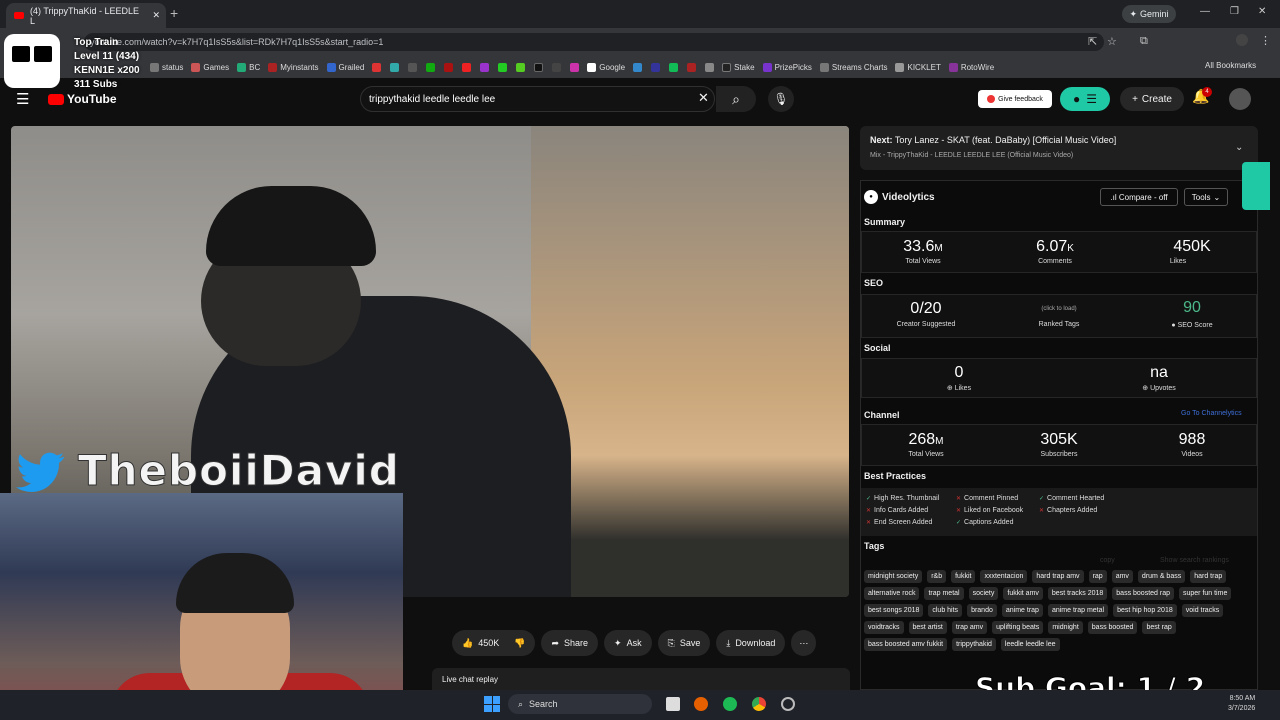 This screenshot has width=1280, height=720. I want to click on tag-chip: best hip hop 2018, so click(1145, 610).